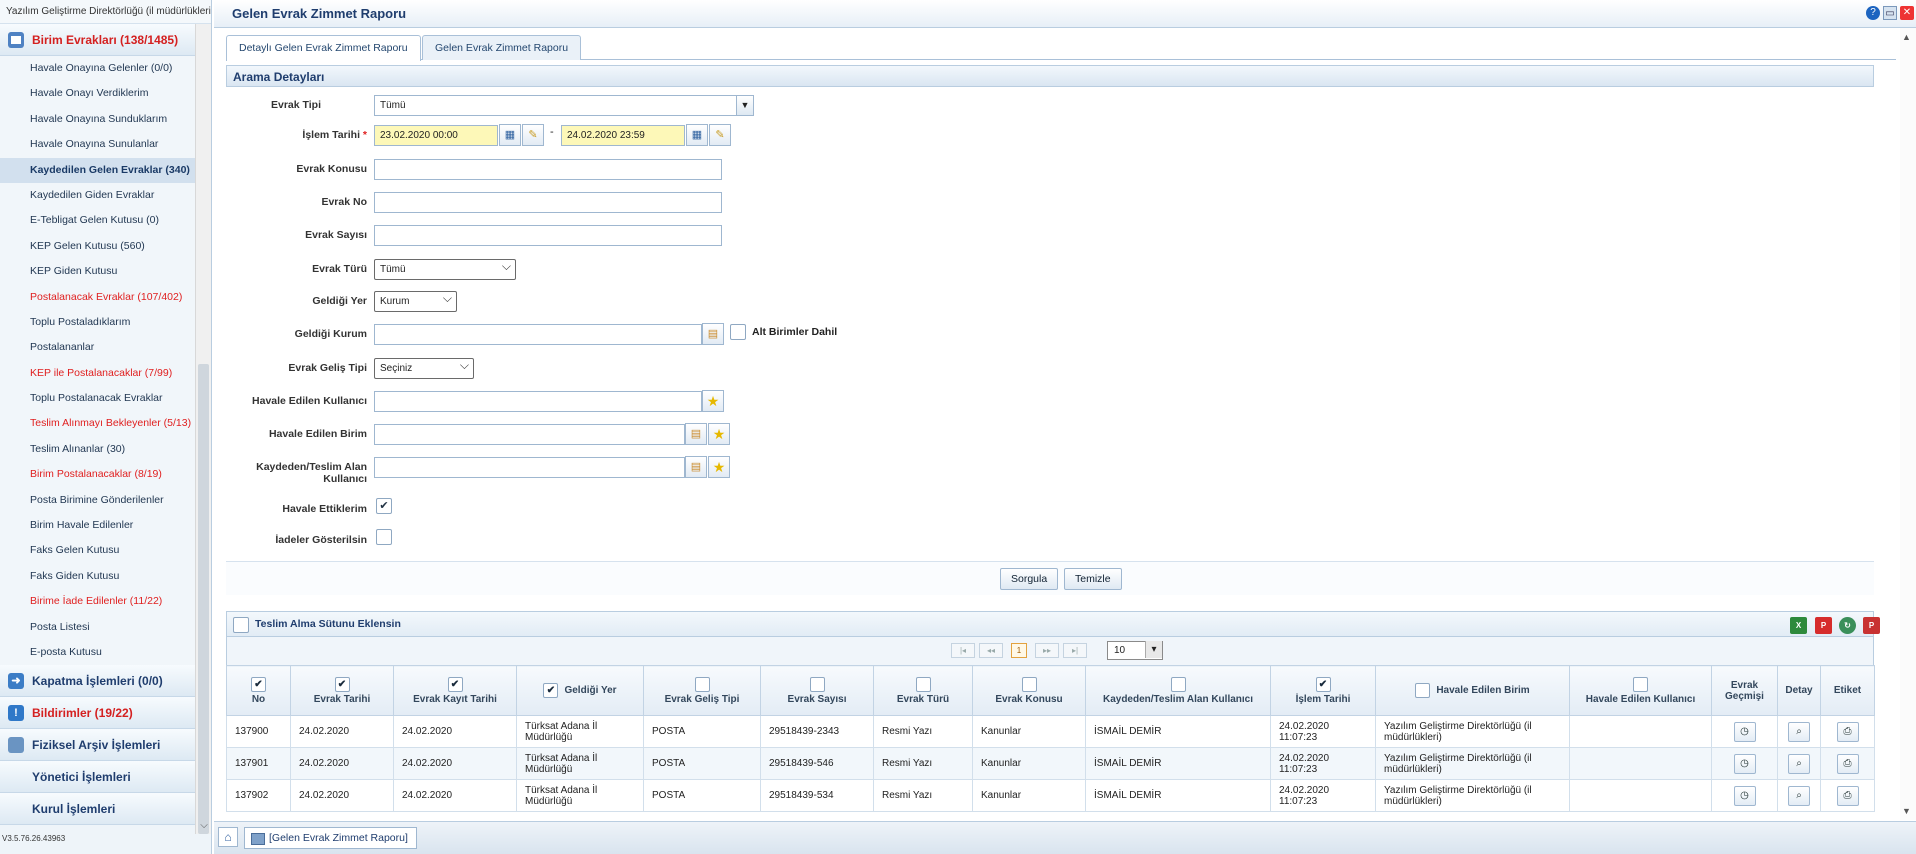  What do you see at coordinates (1907, 13) in the screenshot?
I see `close-icon: ✕` at bounding box center [1907, 13].